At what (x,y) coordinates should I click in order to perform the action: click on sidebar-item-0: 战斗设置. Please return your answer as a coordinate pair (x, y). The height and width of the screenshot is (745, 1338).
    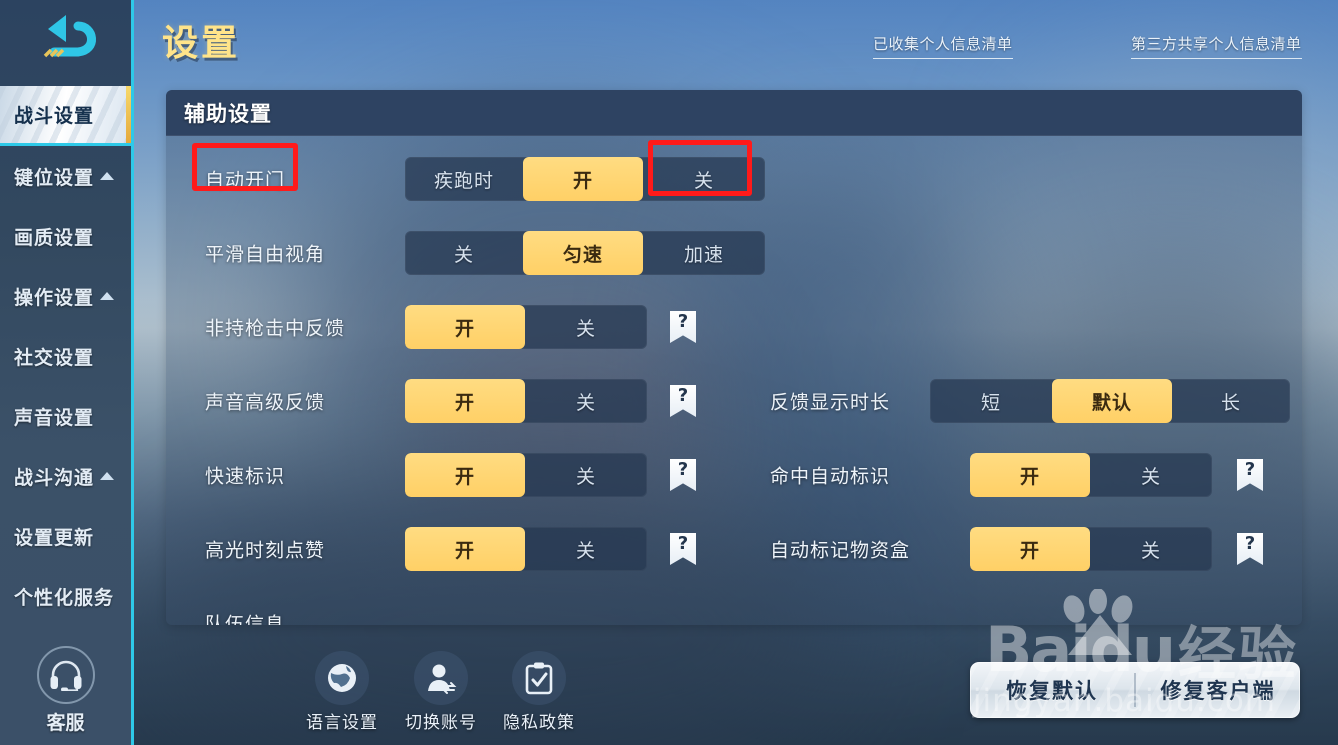
    Looking at the image, I should click on (65, 116).